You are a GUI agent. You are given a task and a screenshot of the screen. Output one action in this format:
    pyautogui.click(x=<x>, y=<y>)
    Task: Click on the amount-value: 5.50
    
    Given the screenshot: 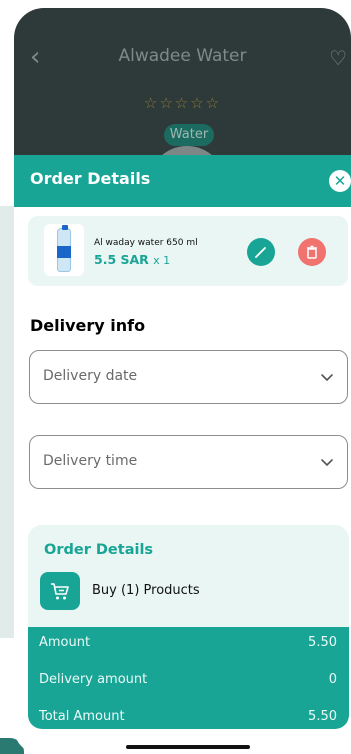 What is the action you would take?
    pyautogui.click(x=322, y=642)
    